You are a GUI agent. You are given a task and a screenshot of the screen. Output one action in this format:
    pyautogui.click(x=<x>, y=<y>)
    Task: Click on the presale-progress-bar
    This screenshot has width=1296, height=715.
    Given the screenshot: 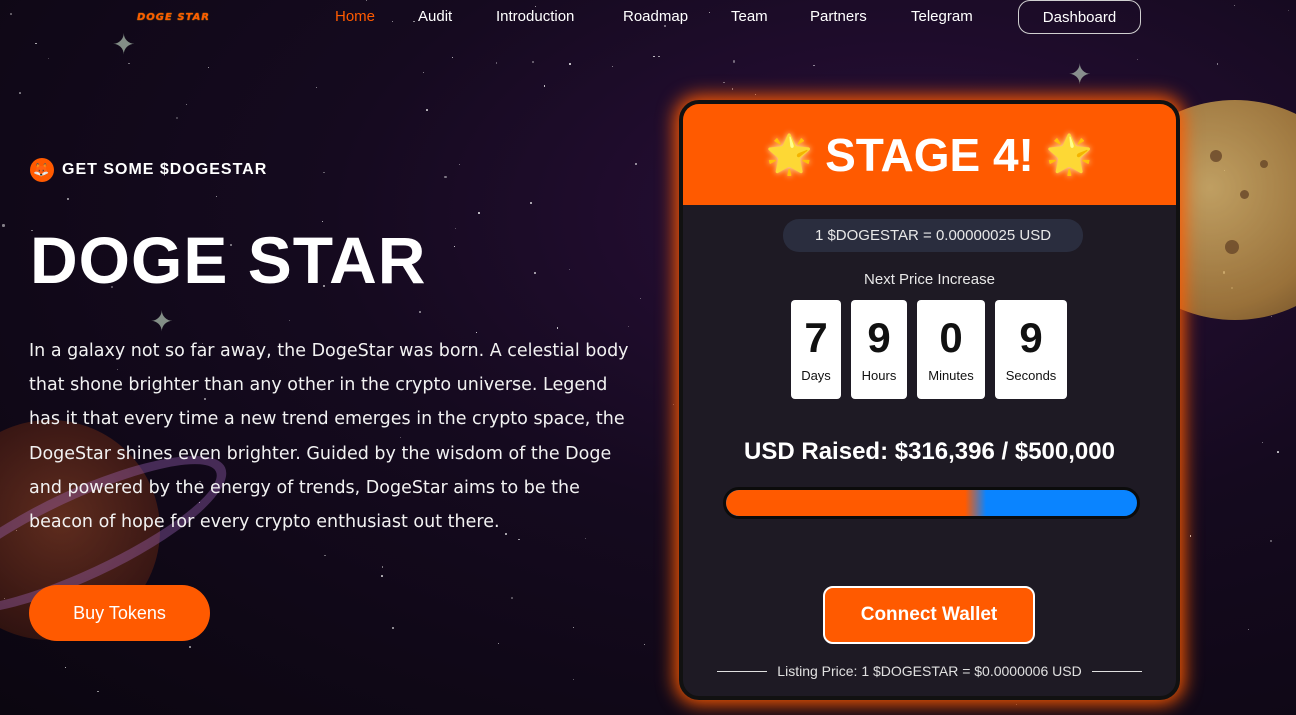 What is the action you would take?
    pyautogui.click(x=931, y=503)
    